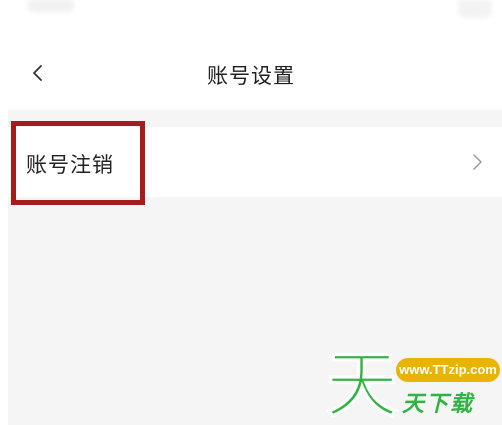  Describe the element at coordinates (70, 165) in the screenshot. I see `settings-item-label: 账号注销` at that location.